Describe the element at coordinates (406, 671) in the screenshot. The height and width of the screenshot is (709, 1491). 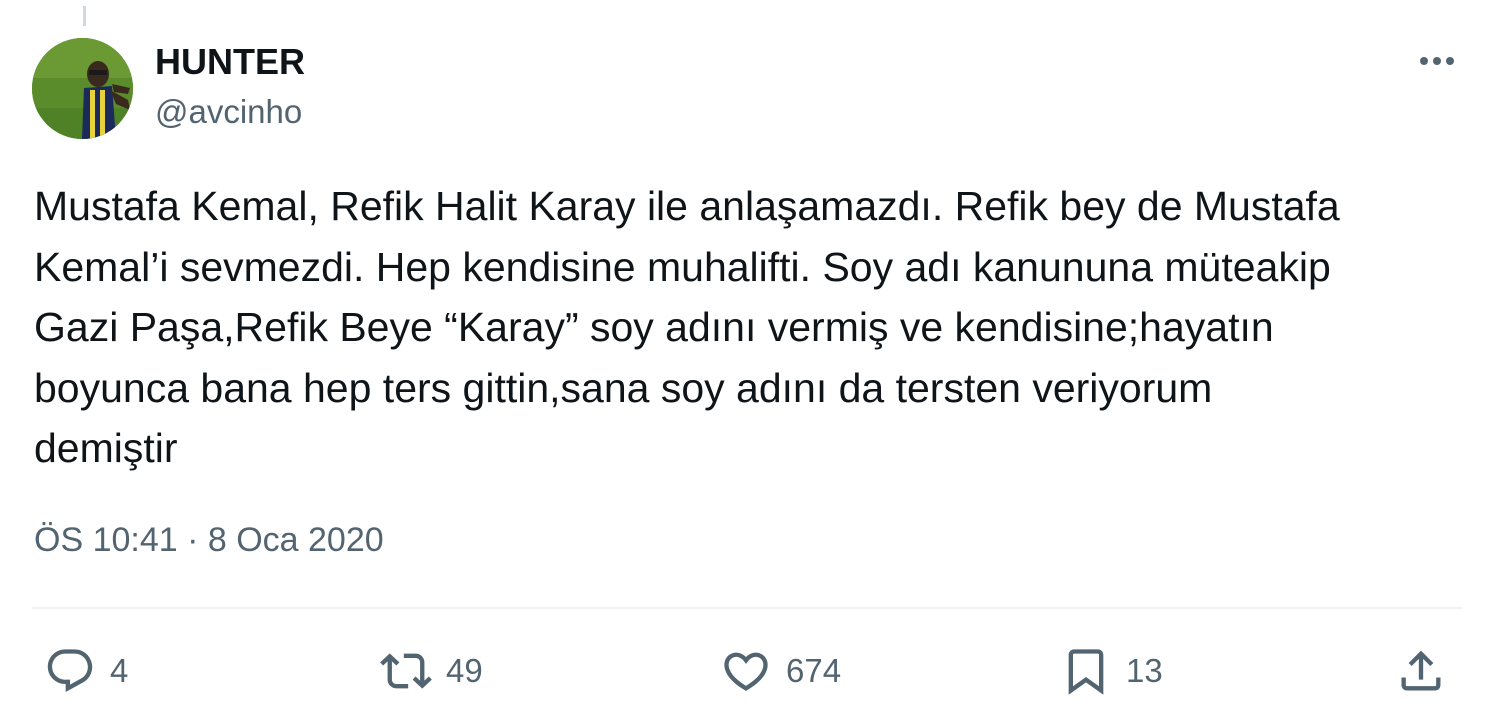
I see `retweet-icon` at that location.